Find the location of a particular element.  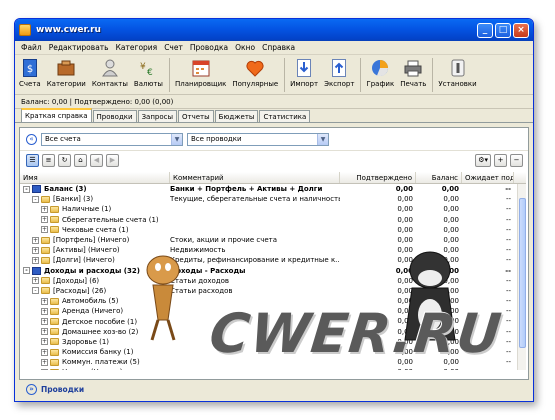

row-name-text: Автомобиль (5) is located at coordinates (90, 301).